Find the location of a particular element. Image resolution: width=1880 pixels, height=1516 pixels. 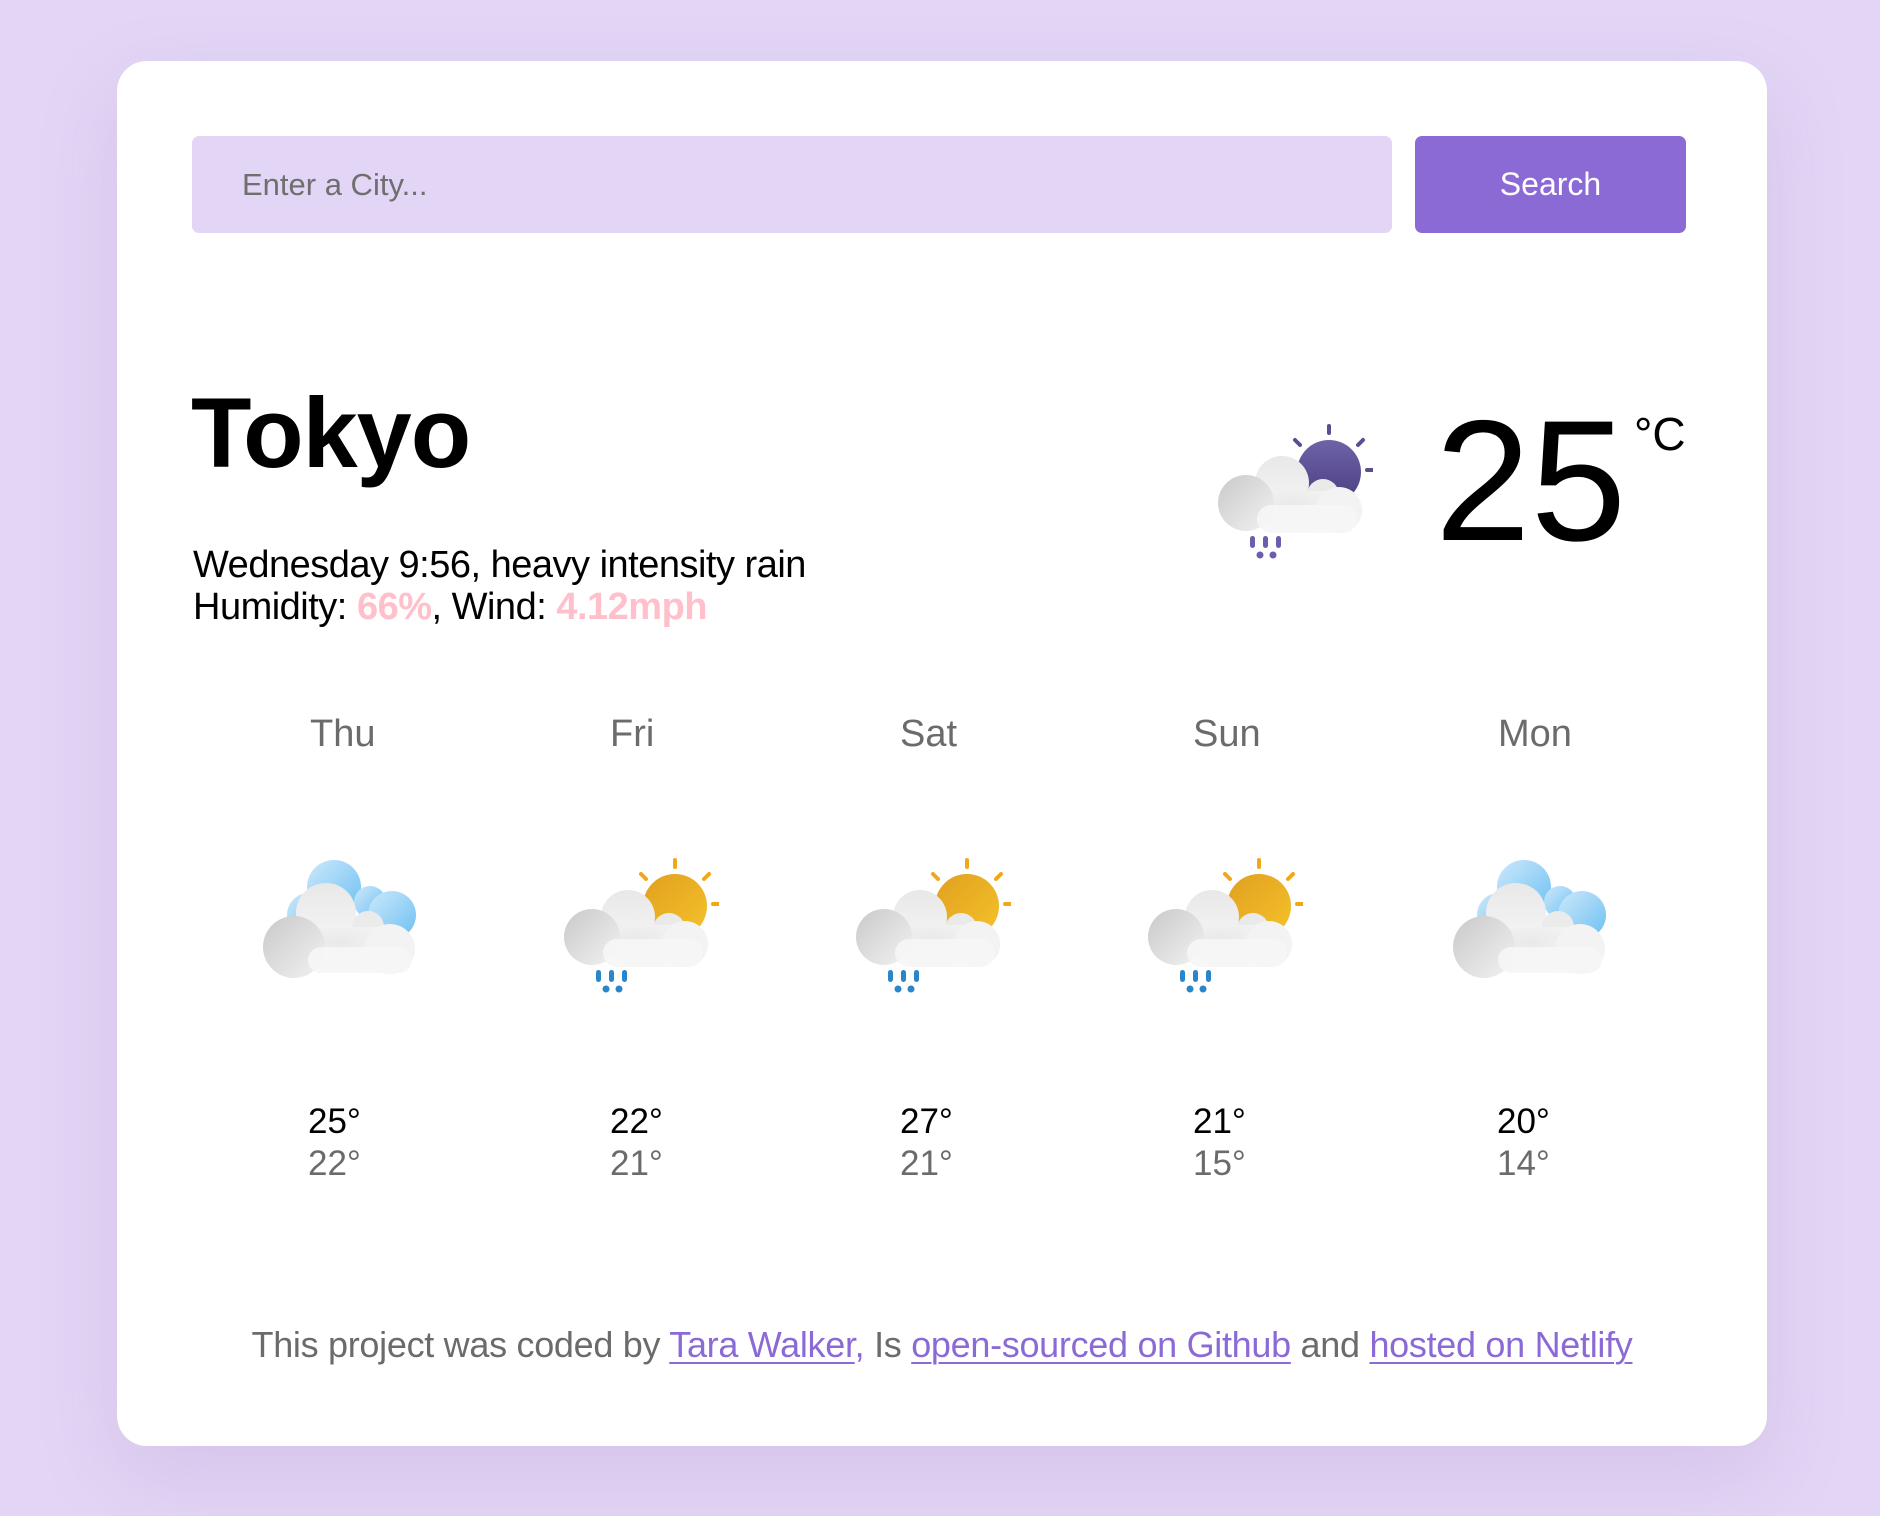

forecast-max-temp: 20° is located at coordinates (1523, 1121).